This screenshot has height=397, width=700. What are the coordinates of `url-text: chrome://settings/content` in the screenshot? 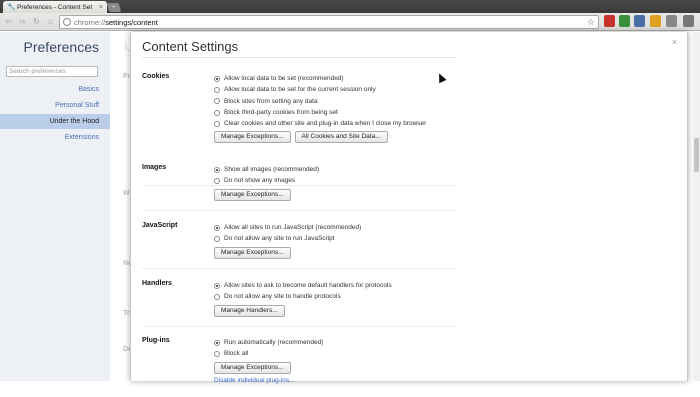 It's located at (116, 22).